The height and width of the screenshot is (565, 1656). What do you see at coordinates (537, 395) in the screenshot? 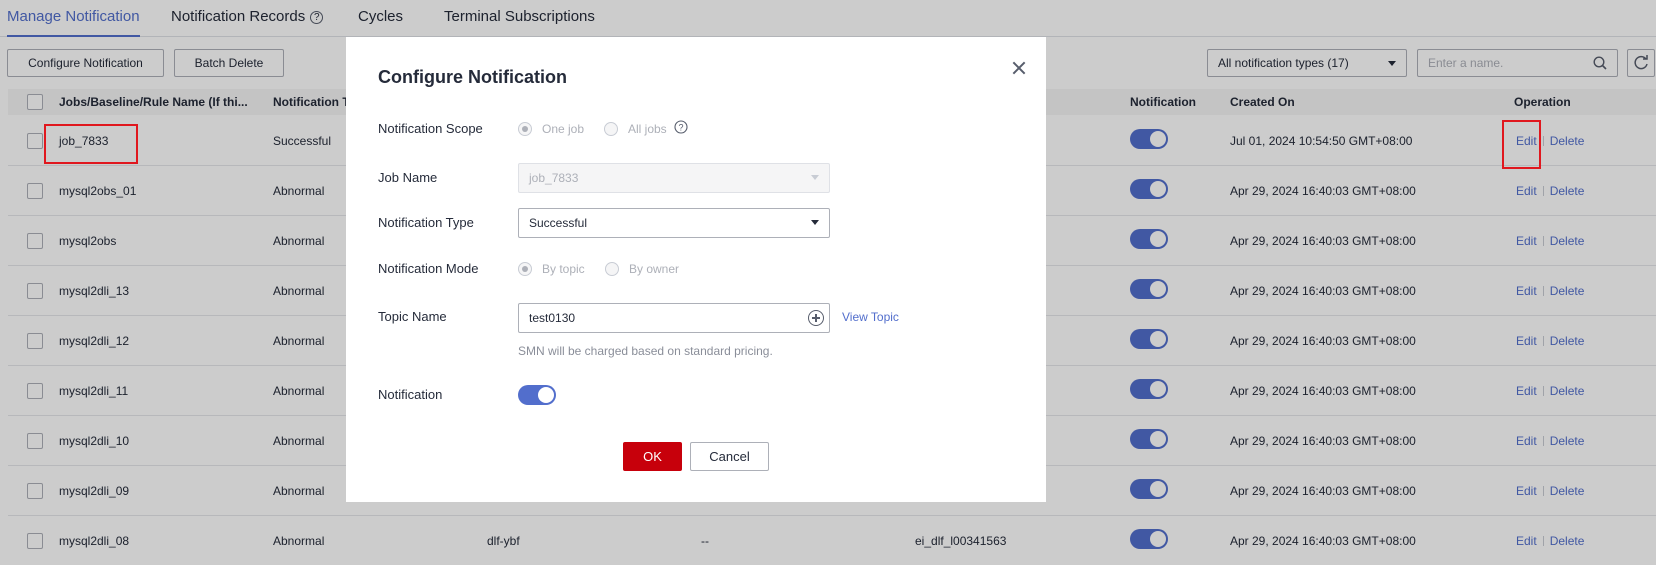
I see `notification-switch` at bounding box center [537, 395].